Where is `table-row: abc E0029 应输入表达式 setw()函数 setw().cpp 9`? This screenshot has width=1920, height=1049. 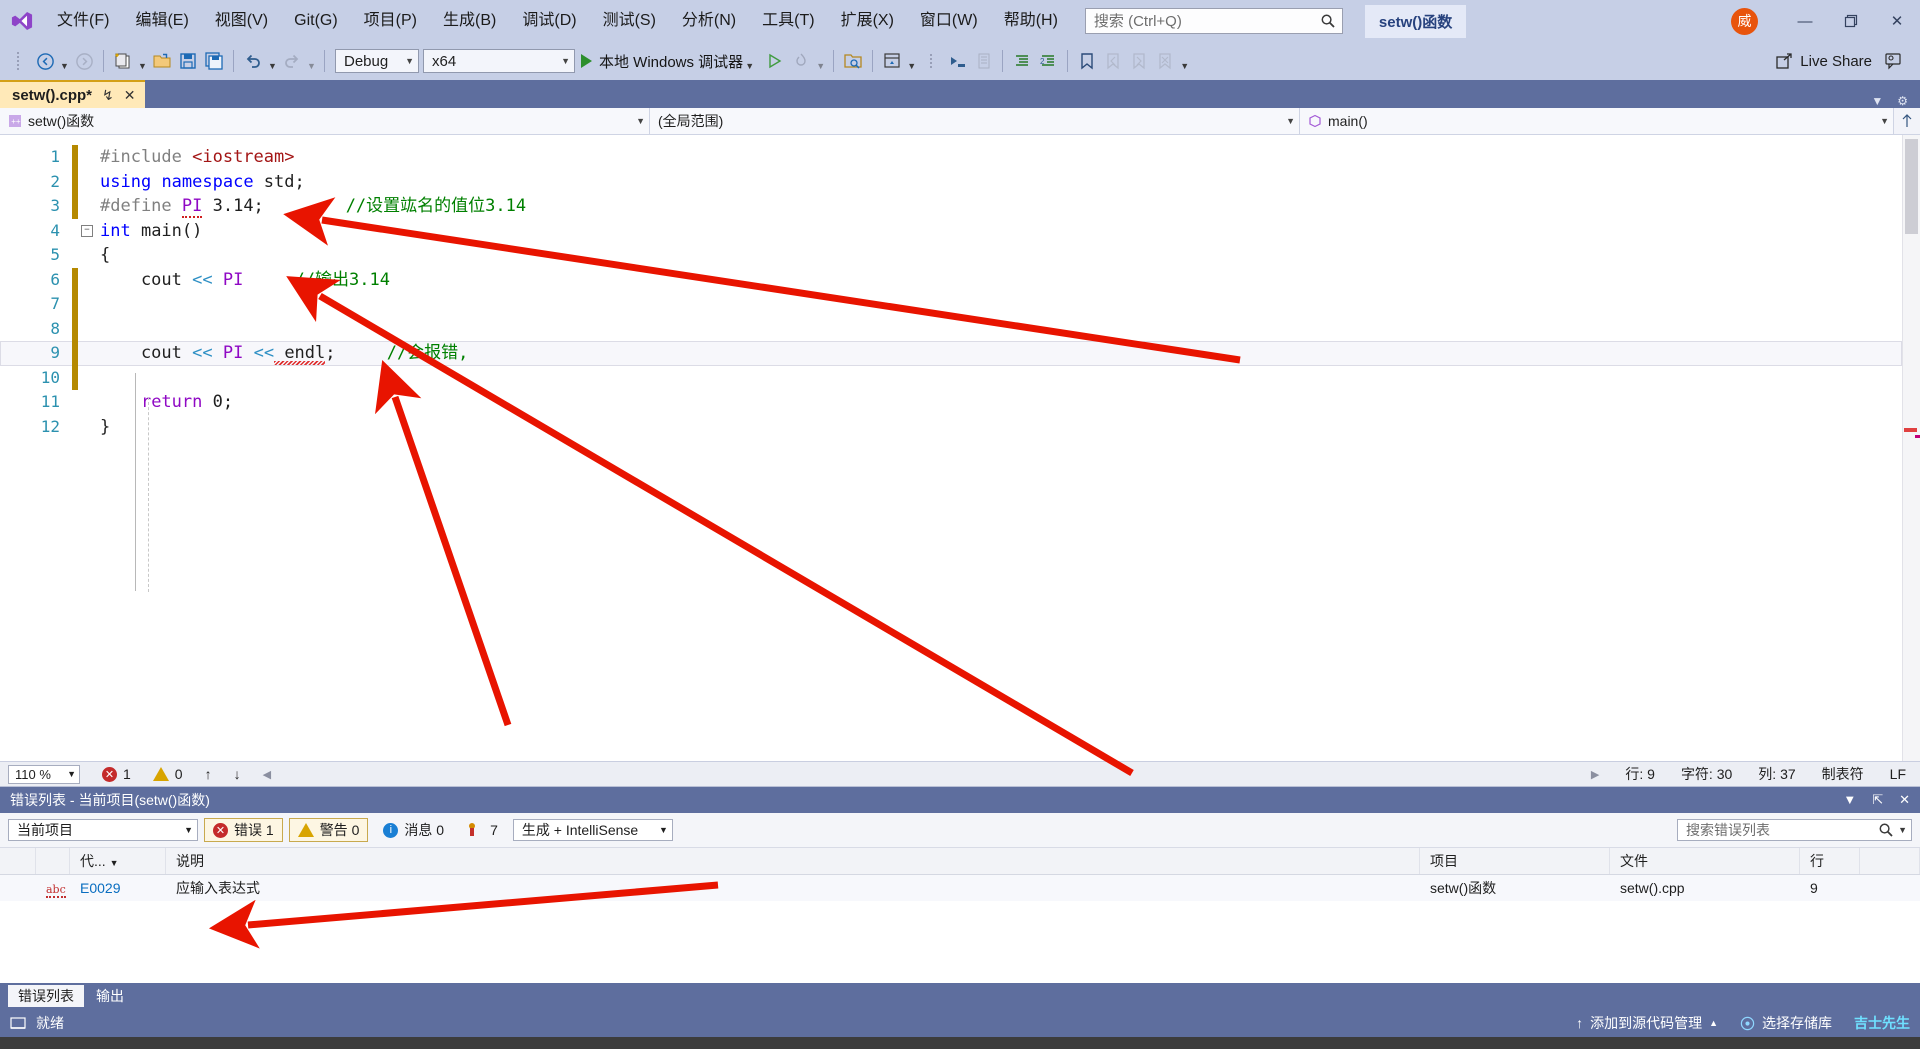
table-row: abc E0029 应输入表达式 setw()函数 setw().cpp 9 is located at coordinates (960, 888).